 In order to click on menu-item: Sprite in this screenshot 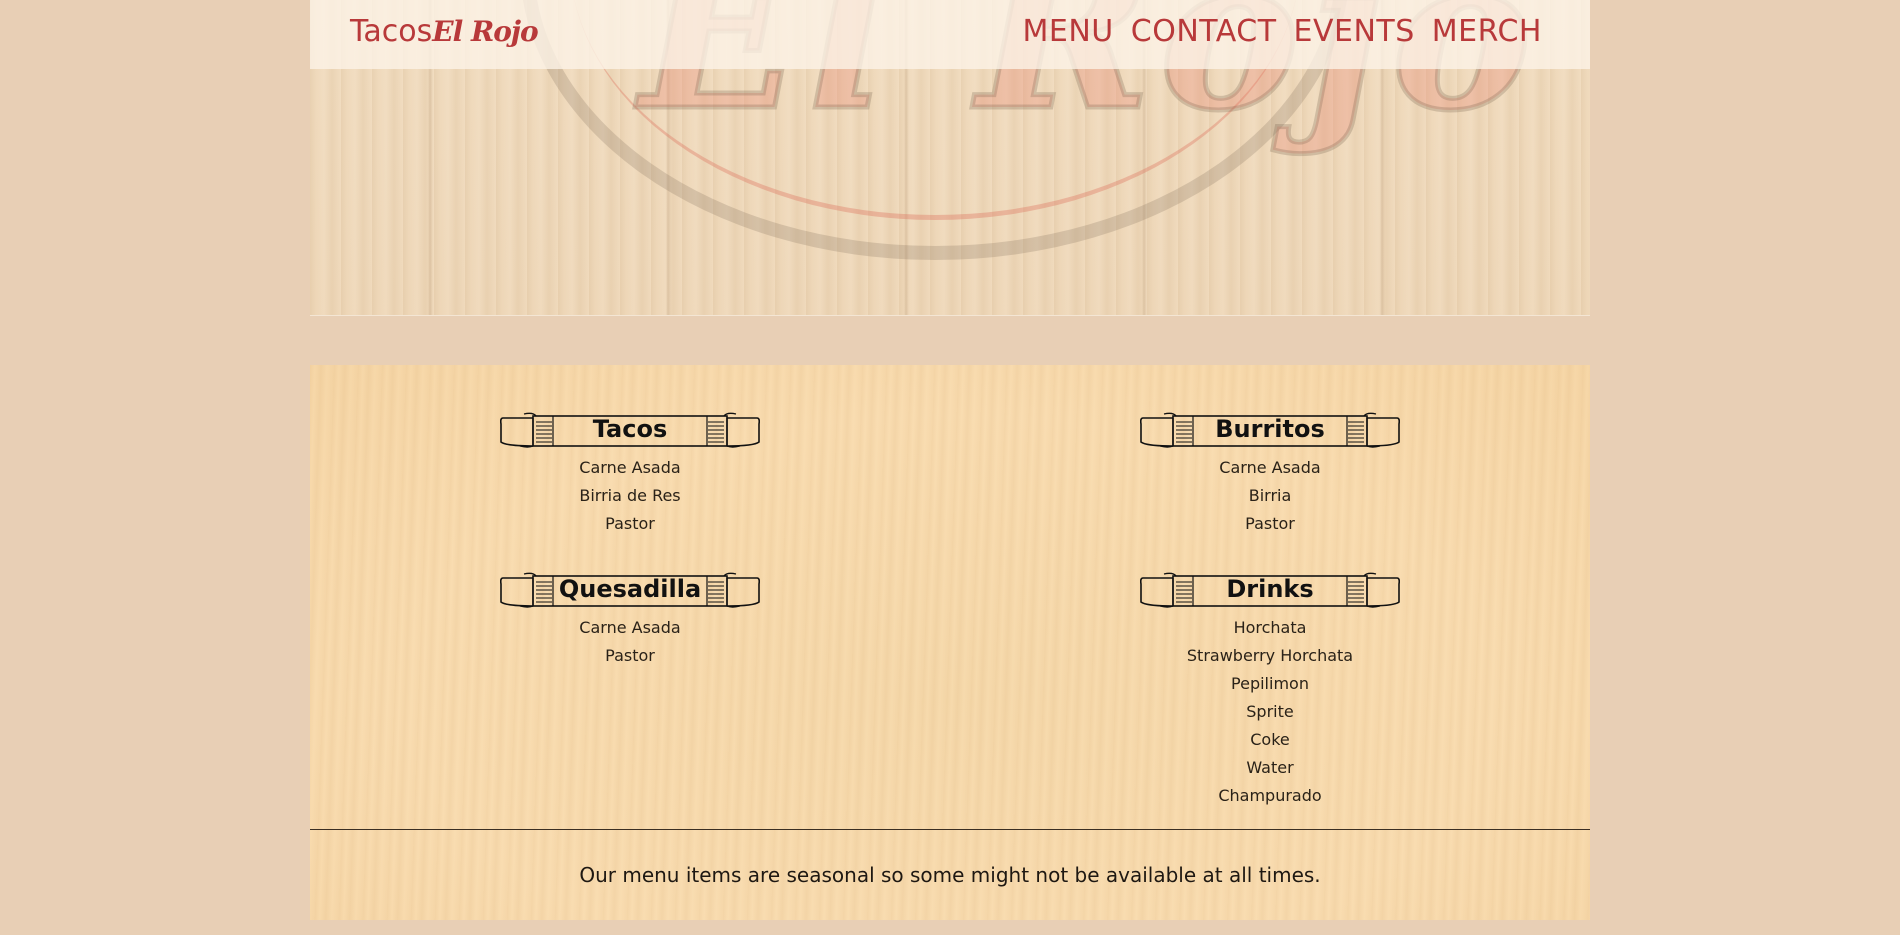, I will do `click(1270, 711)`.